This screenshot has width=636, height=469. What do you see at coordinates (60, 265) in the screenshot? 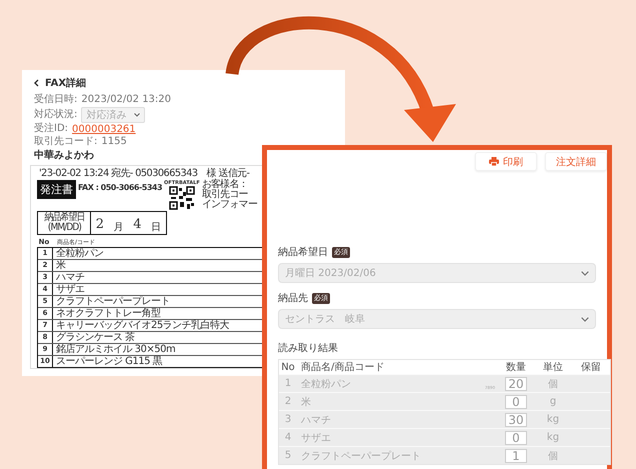
I see `table-cell-text: 米` at bounding box center [60, 265].